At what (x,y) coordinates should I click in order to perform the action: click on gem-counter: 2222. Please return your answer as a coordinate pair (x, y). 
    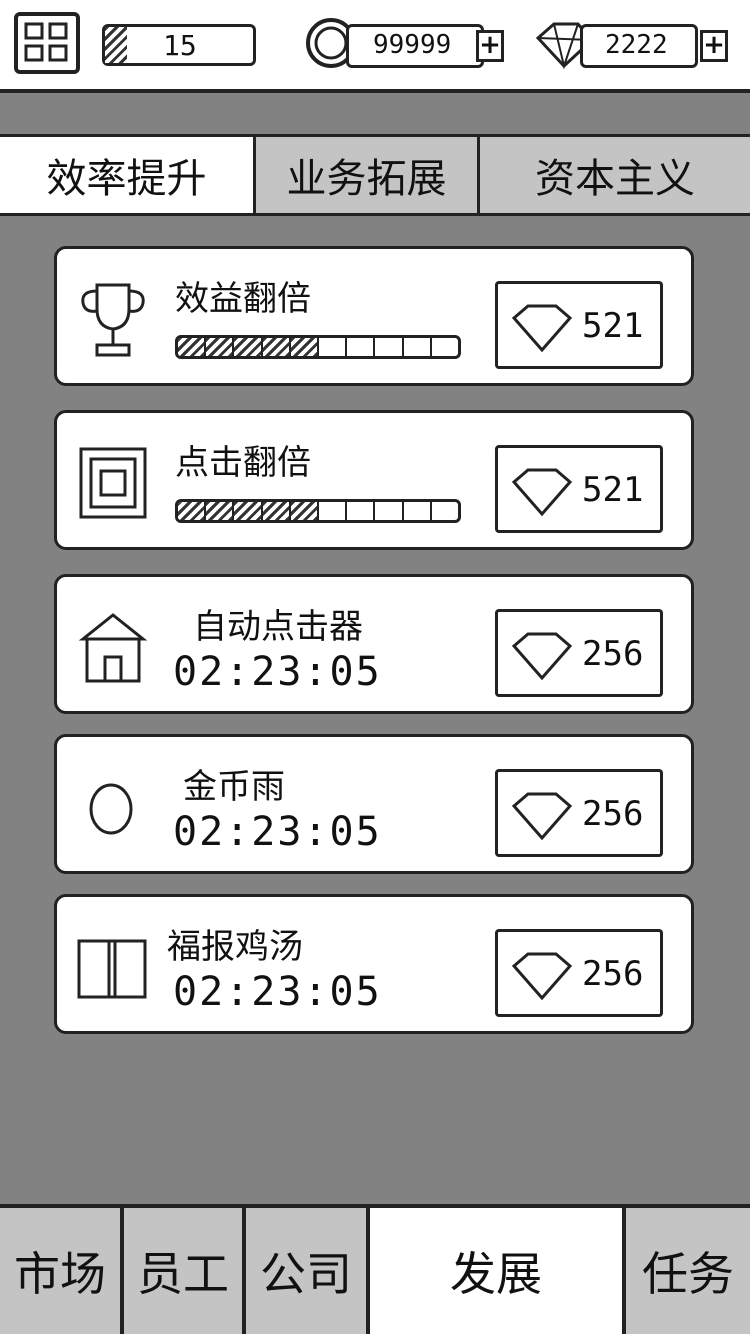
    Looking at the image, I should click on (639, 46).